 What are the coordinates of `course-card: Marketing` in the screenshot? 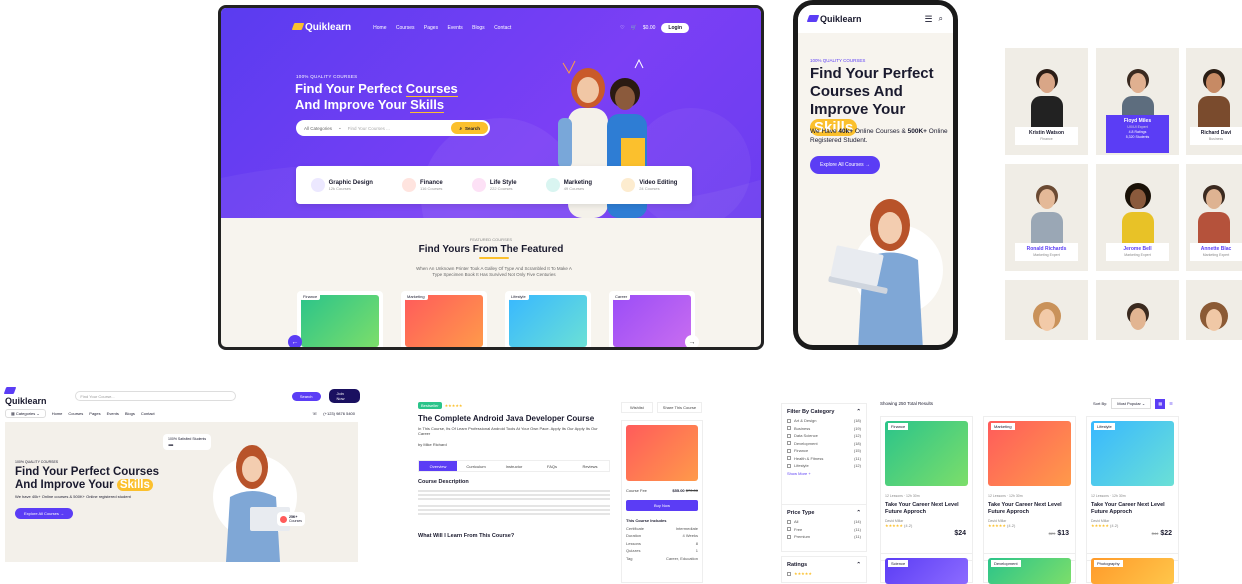 It's located at (444, 319).